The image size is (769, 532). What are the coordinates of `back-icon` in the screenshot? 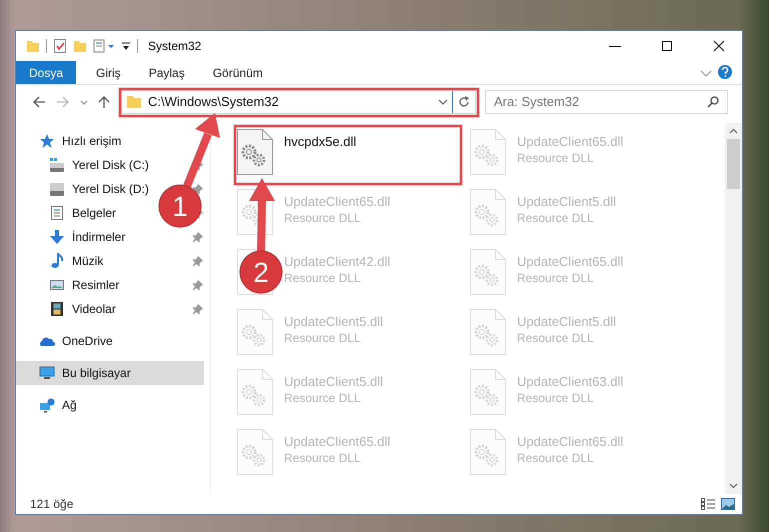 It's located at (39, 102).